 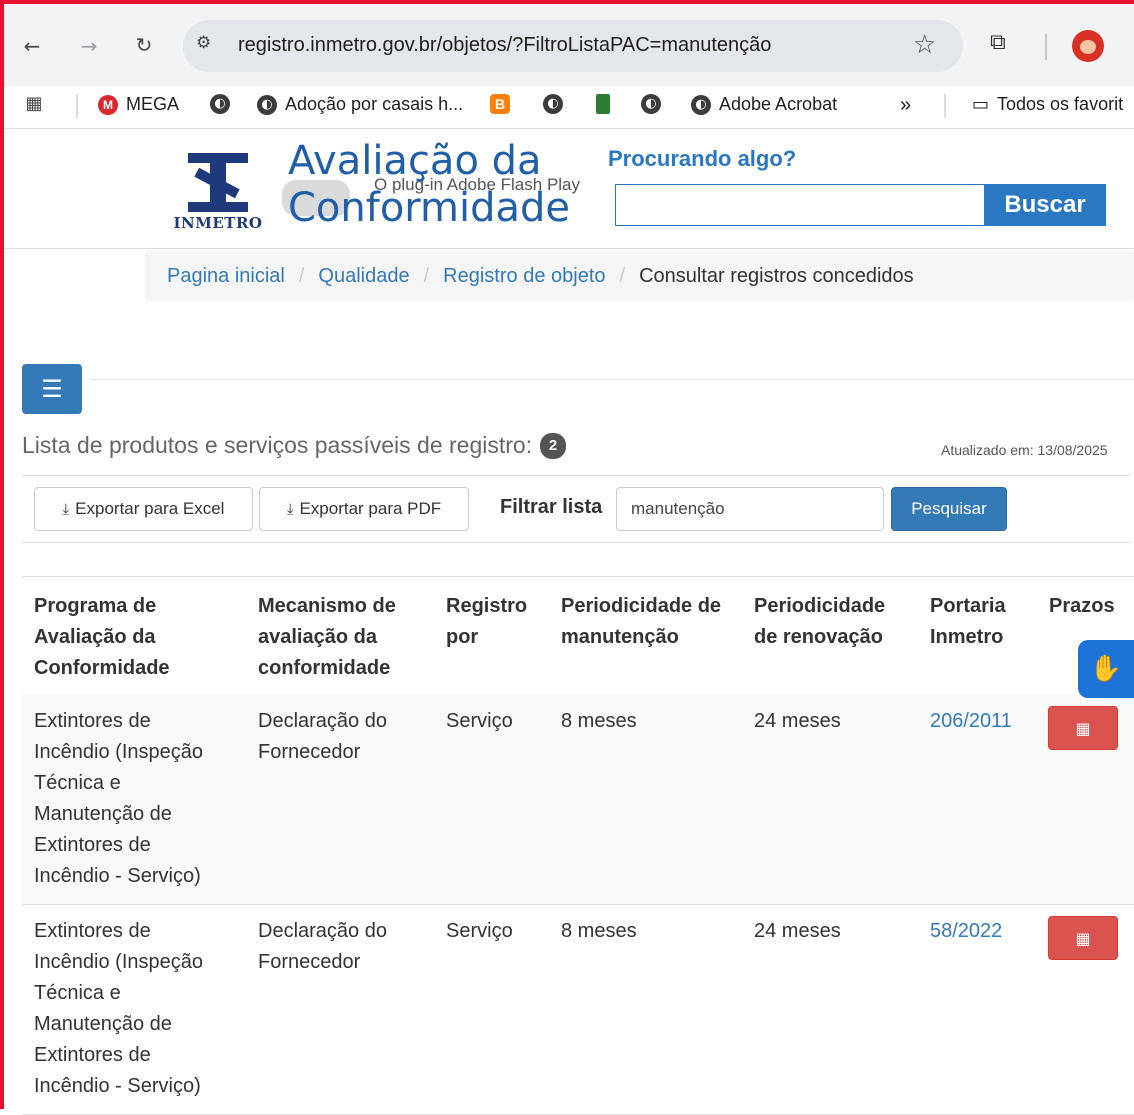 What do you see at coordinates (966, 931) in the screenshot?
I see `portaria-link: 58/2022` at bounding box center [966, 931].